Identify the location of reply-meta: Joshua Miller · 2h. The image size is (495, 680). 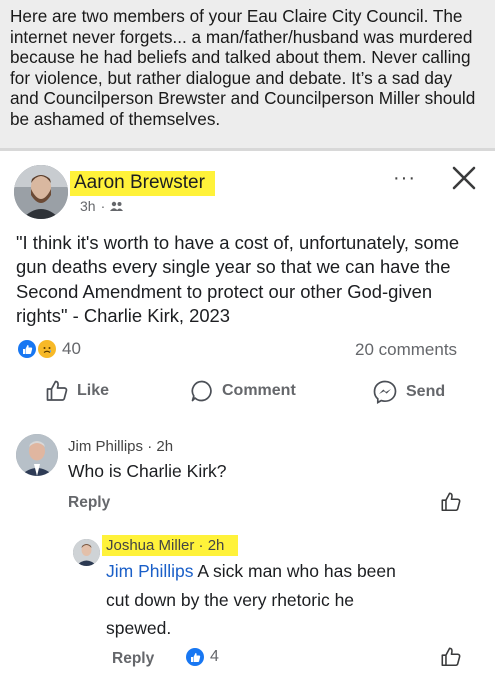
(170, 545).